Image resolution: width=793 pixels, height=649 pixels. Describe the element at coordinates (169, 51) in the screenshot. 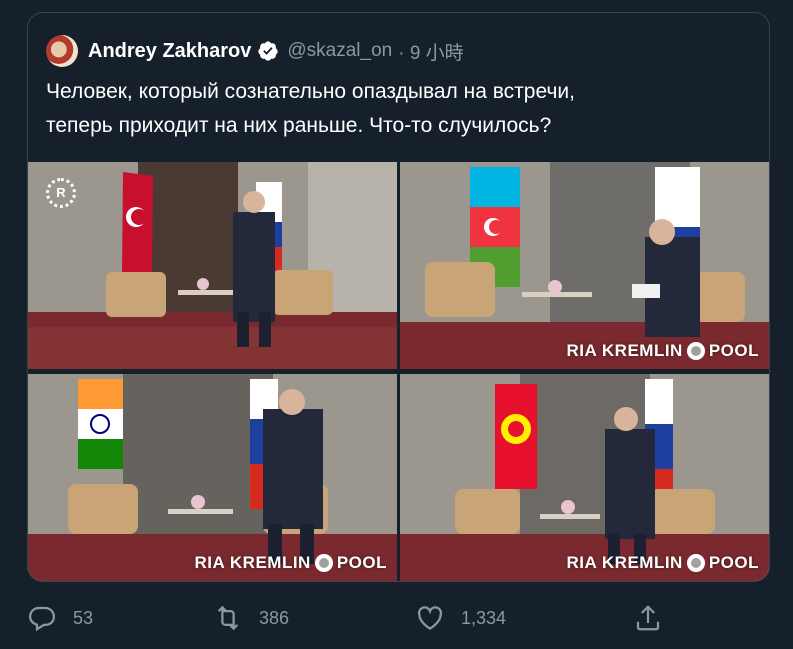

I see `author-name: Andrey Zakharov` at that location.